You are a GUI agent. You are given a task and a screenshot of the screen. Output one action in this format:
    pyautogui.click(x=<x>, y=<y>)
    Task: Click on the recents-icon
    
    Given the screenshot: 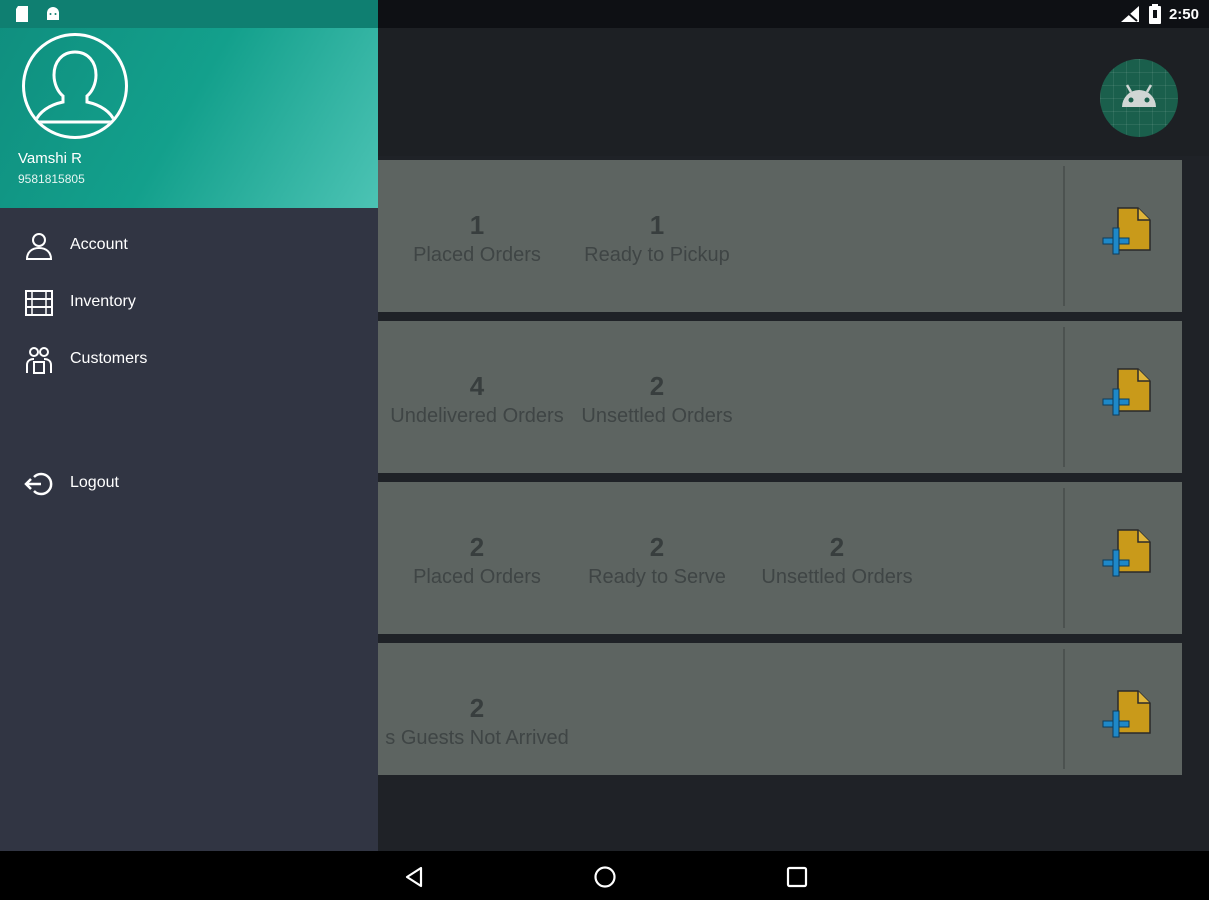 What is the action you would take?
    pyautogui.click(x=797, y=877)
    